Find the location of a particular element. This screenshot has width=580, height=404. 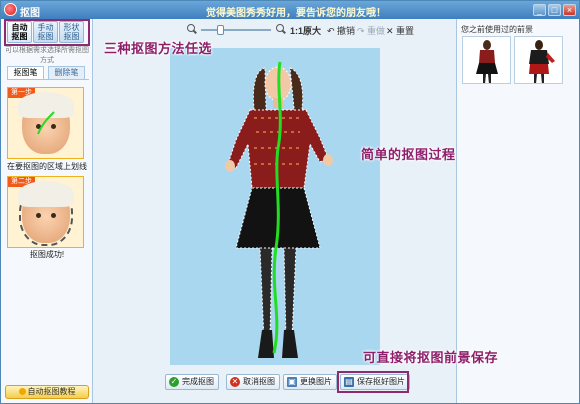

tutorial-label: 自动抠图教程 is located at coordinates (51, 391).